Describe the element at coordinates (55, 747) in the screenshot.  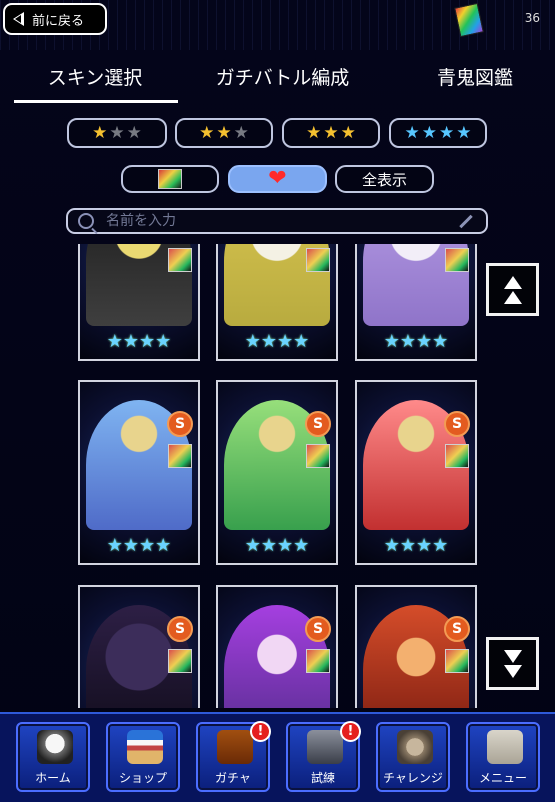
I see `home-icon` at that location.